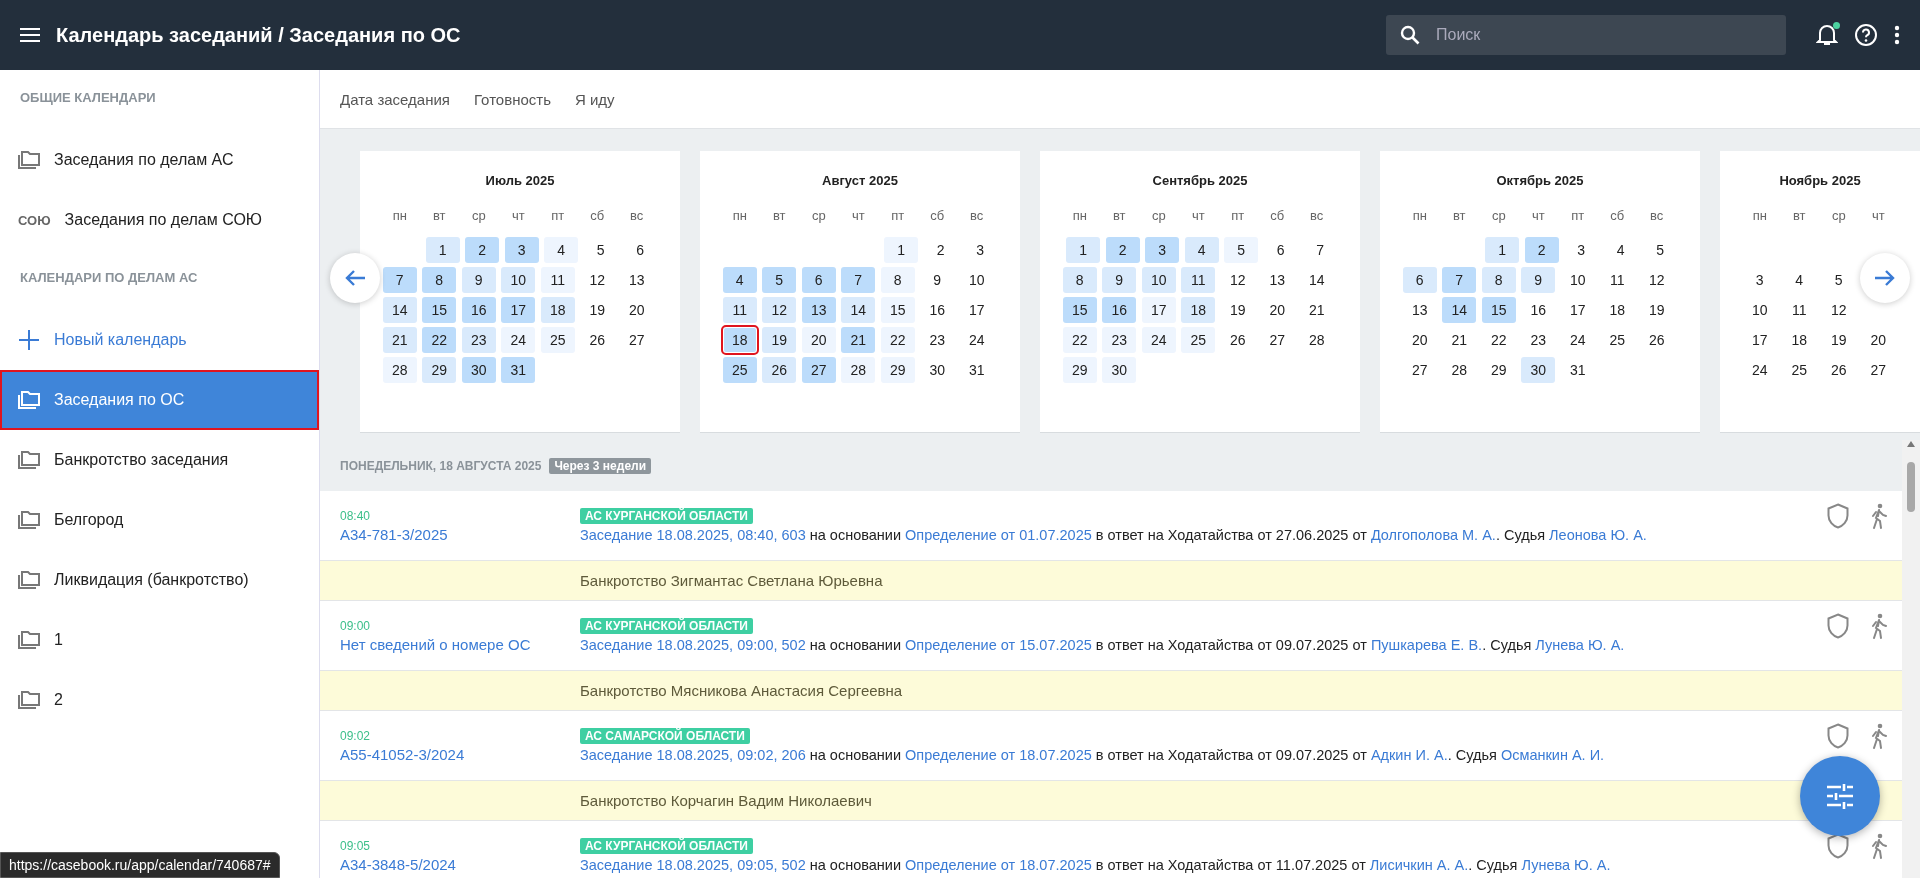 The height and width of the screenshot is (878, 1920). Describe the element at coordinates (818, 310) in the screenshot. I see `calendar-day: 13` at that location.